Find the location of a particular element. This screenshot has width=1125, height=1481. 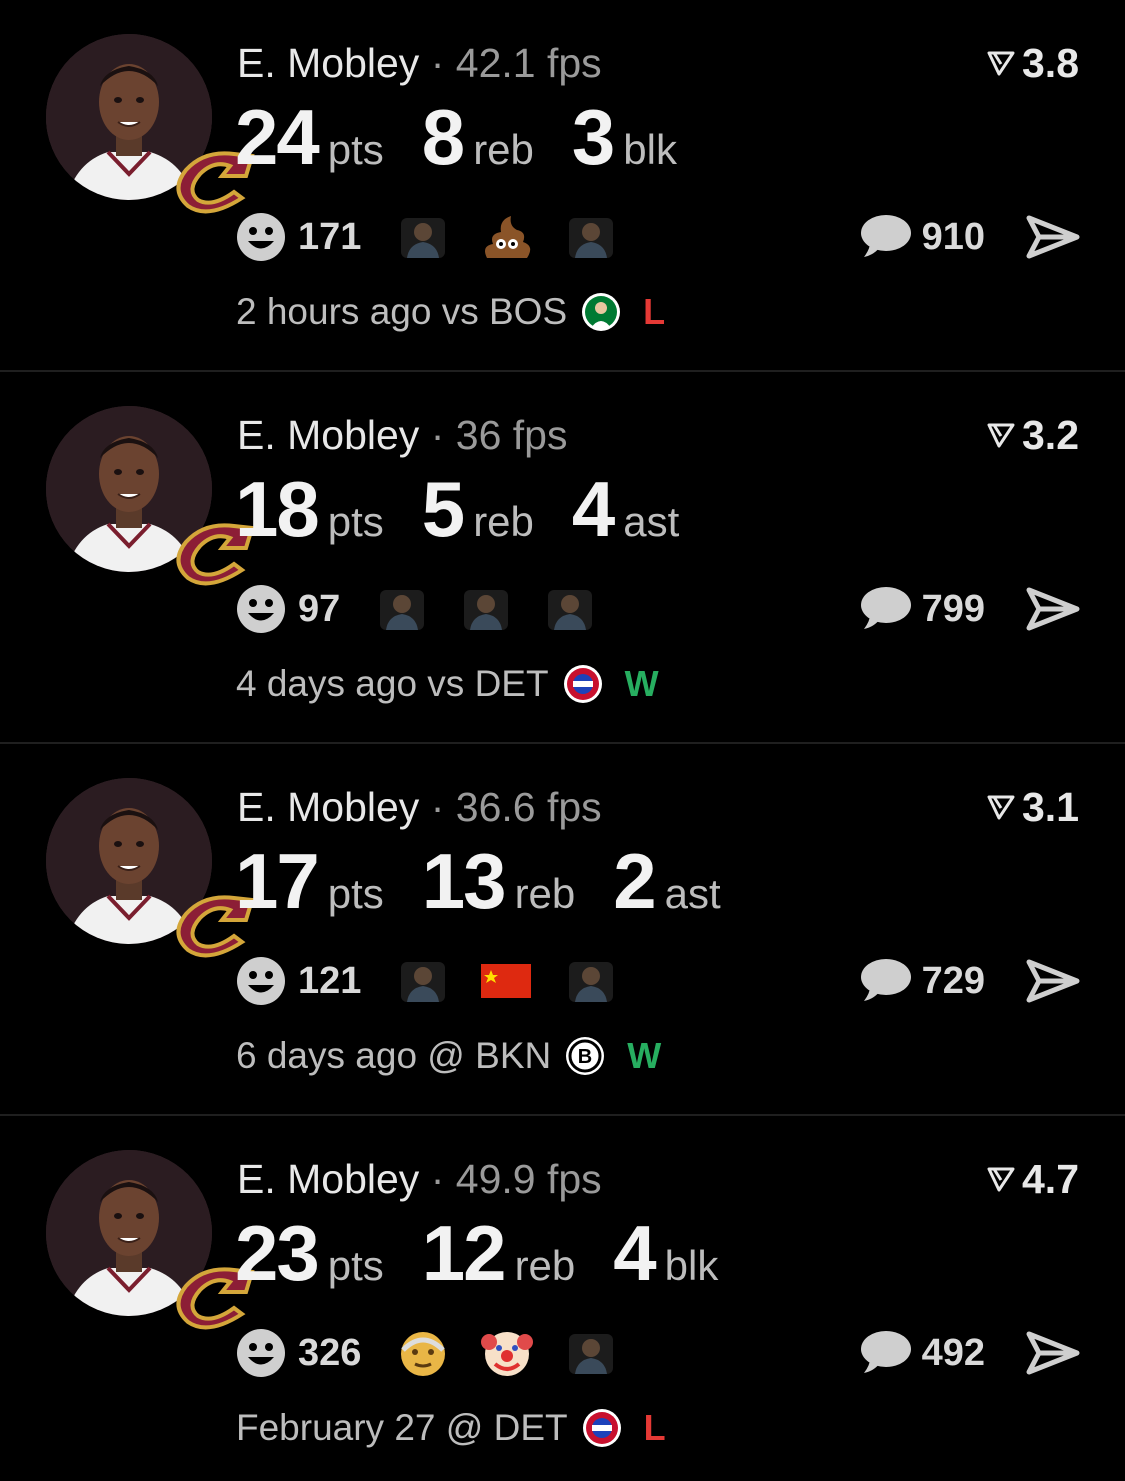

reactions-row: 326 is located at coordinates (441, 1353).